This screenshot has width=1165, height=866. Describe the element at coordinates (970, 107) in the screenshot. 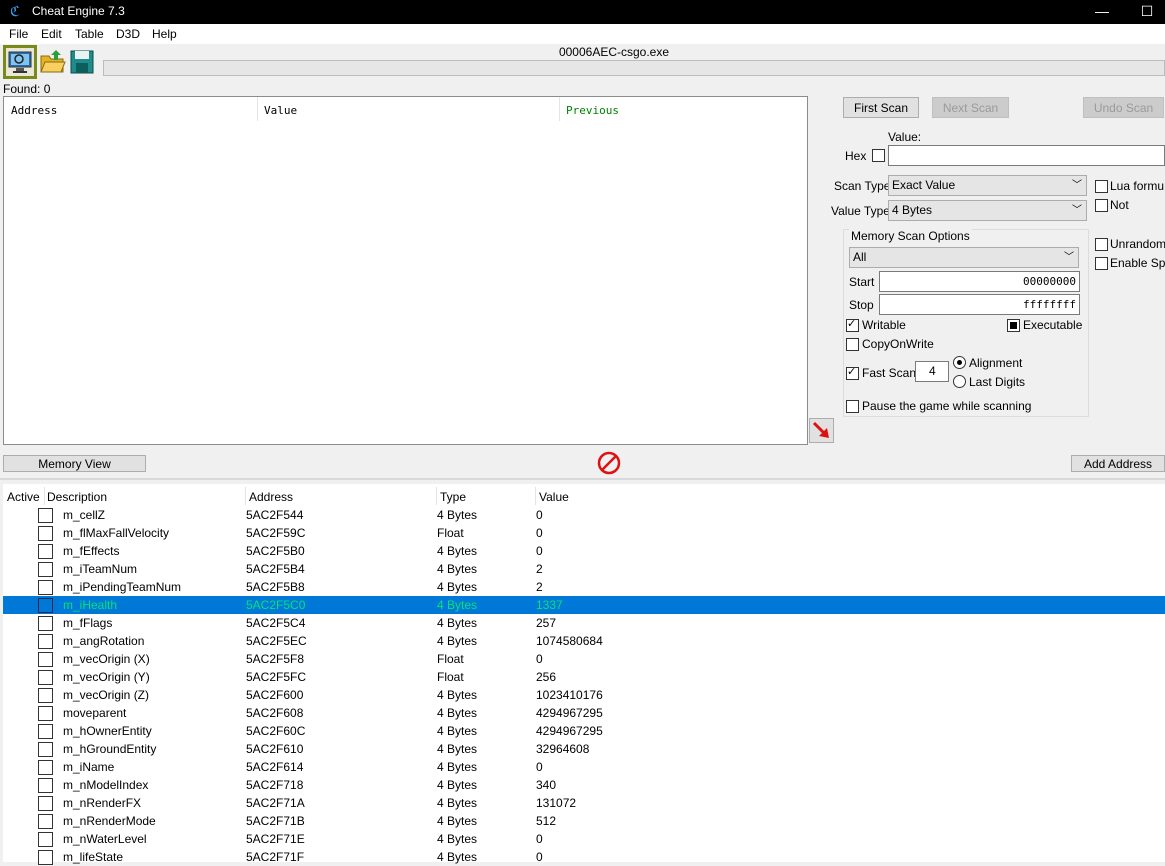

I see `next-scan-button: Next Scan` at that location.